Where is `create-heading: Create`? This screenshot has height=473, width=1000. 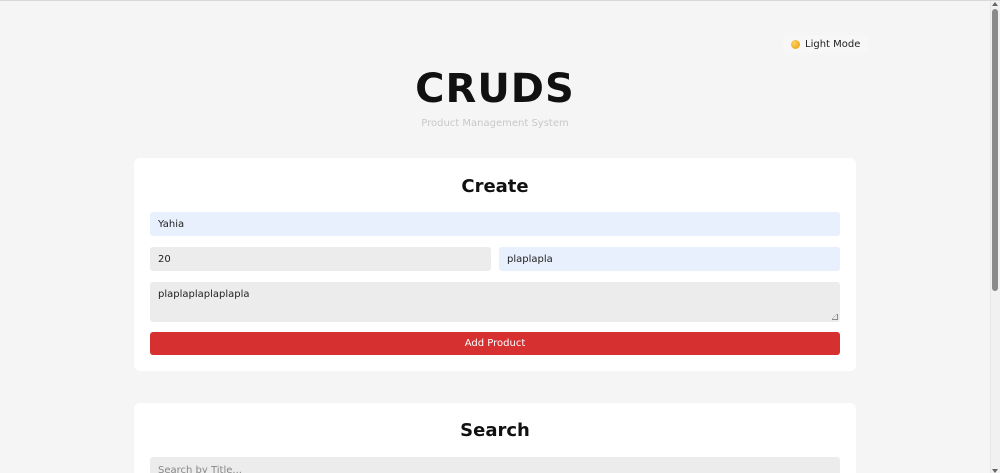
create-heading: Create is located at coordinates (495, 186).